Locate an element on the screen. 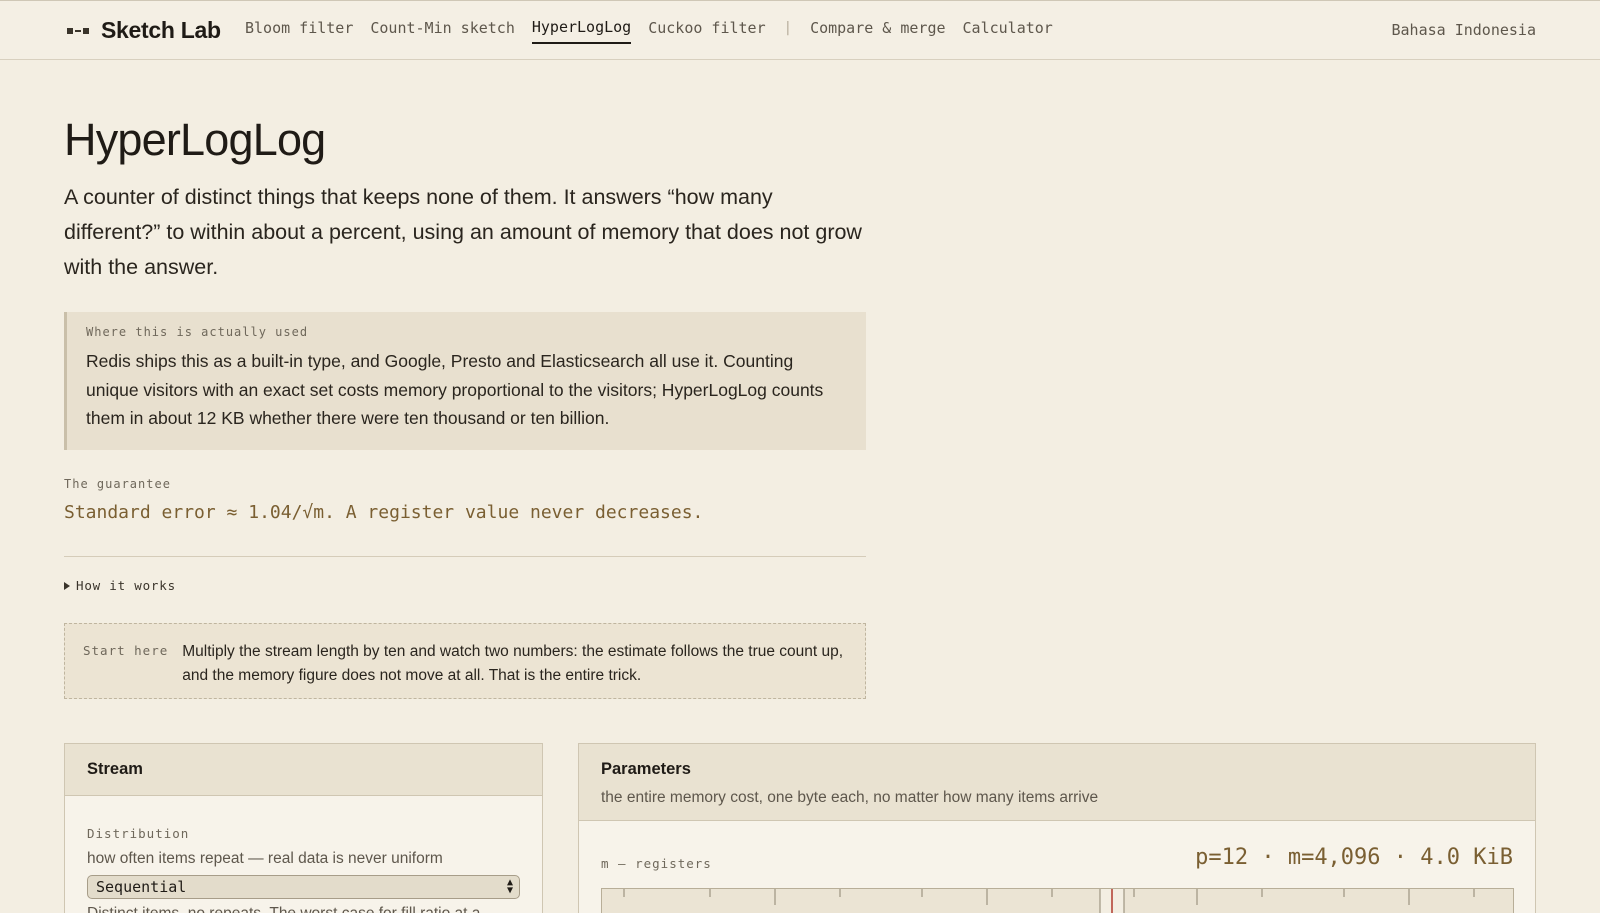 The image size is (1600, 913). how-it-works-label: How it works is located at coordinates (126, 585).